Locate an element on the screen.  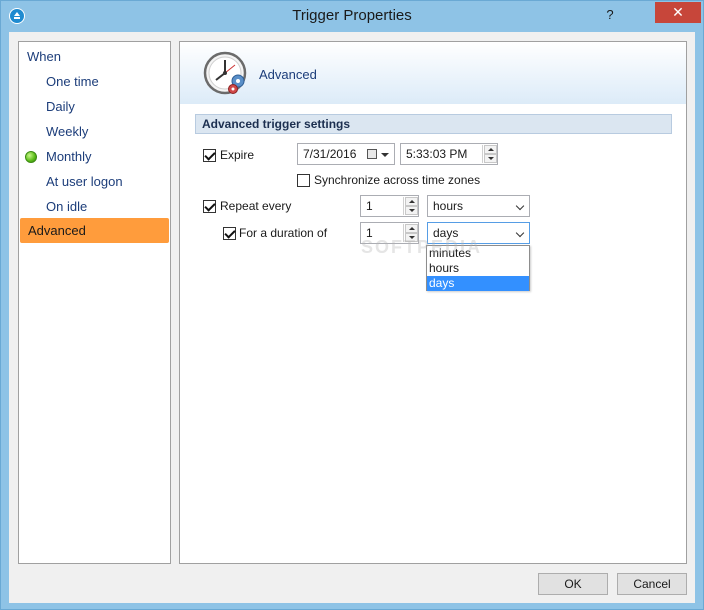
section-header: Advanced trigger settings is located at coordinates (433, 124).